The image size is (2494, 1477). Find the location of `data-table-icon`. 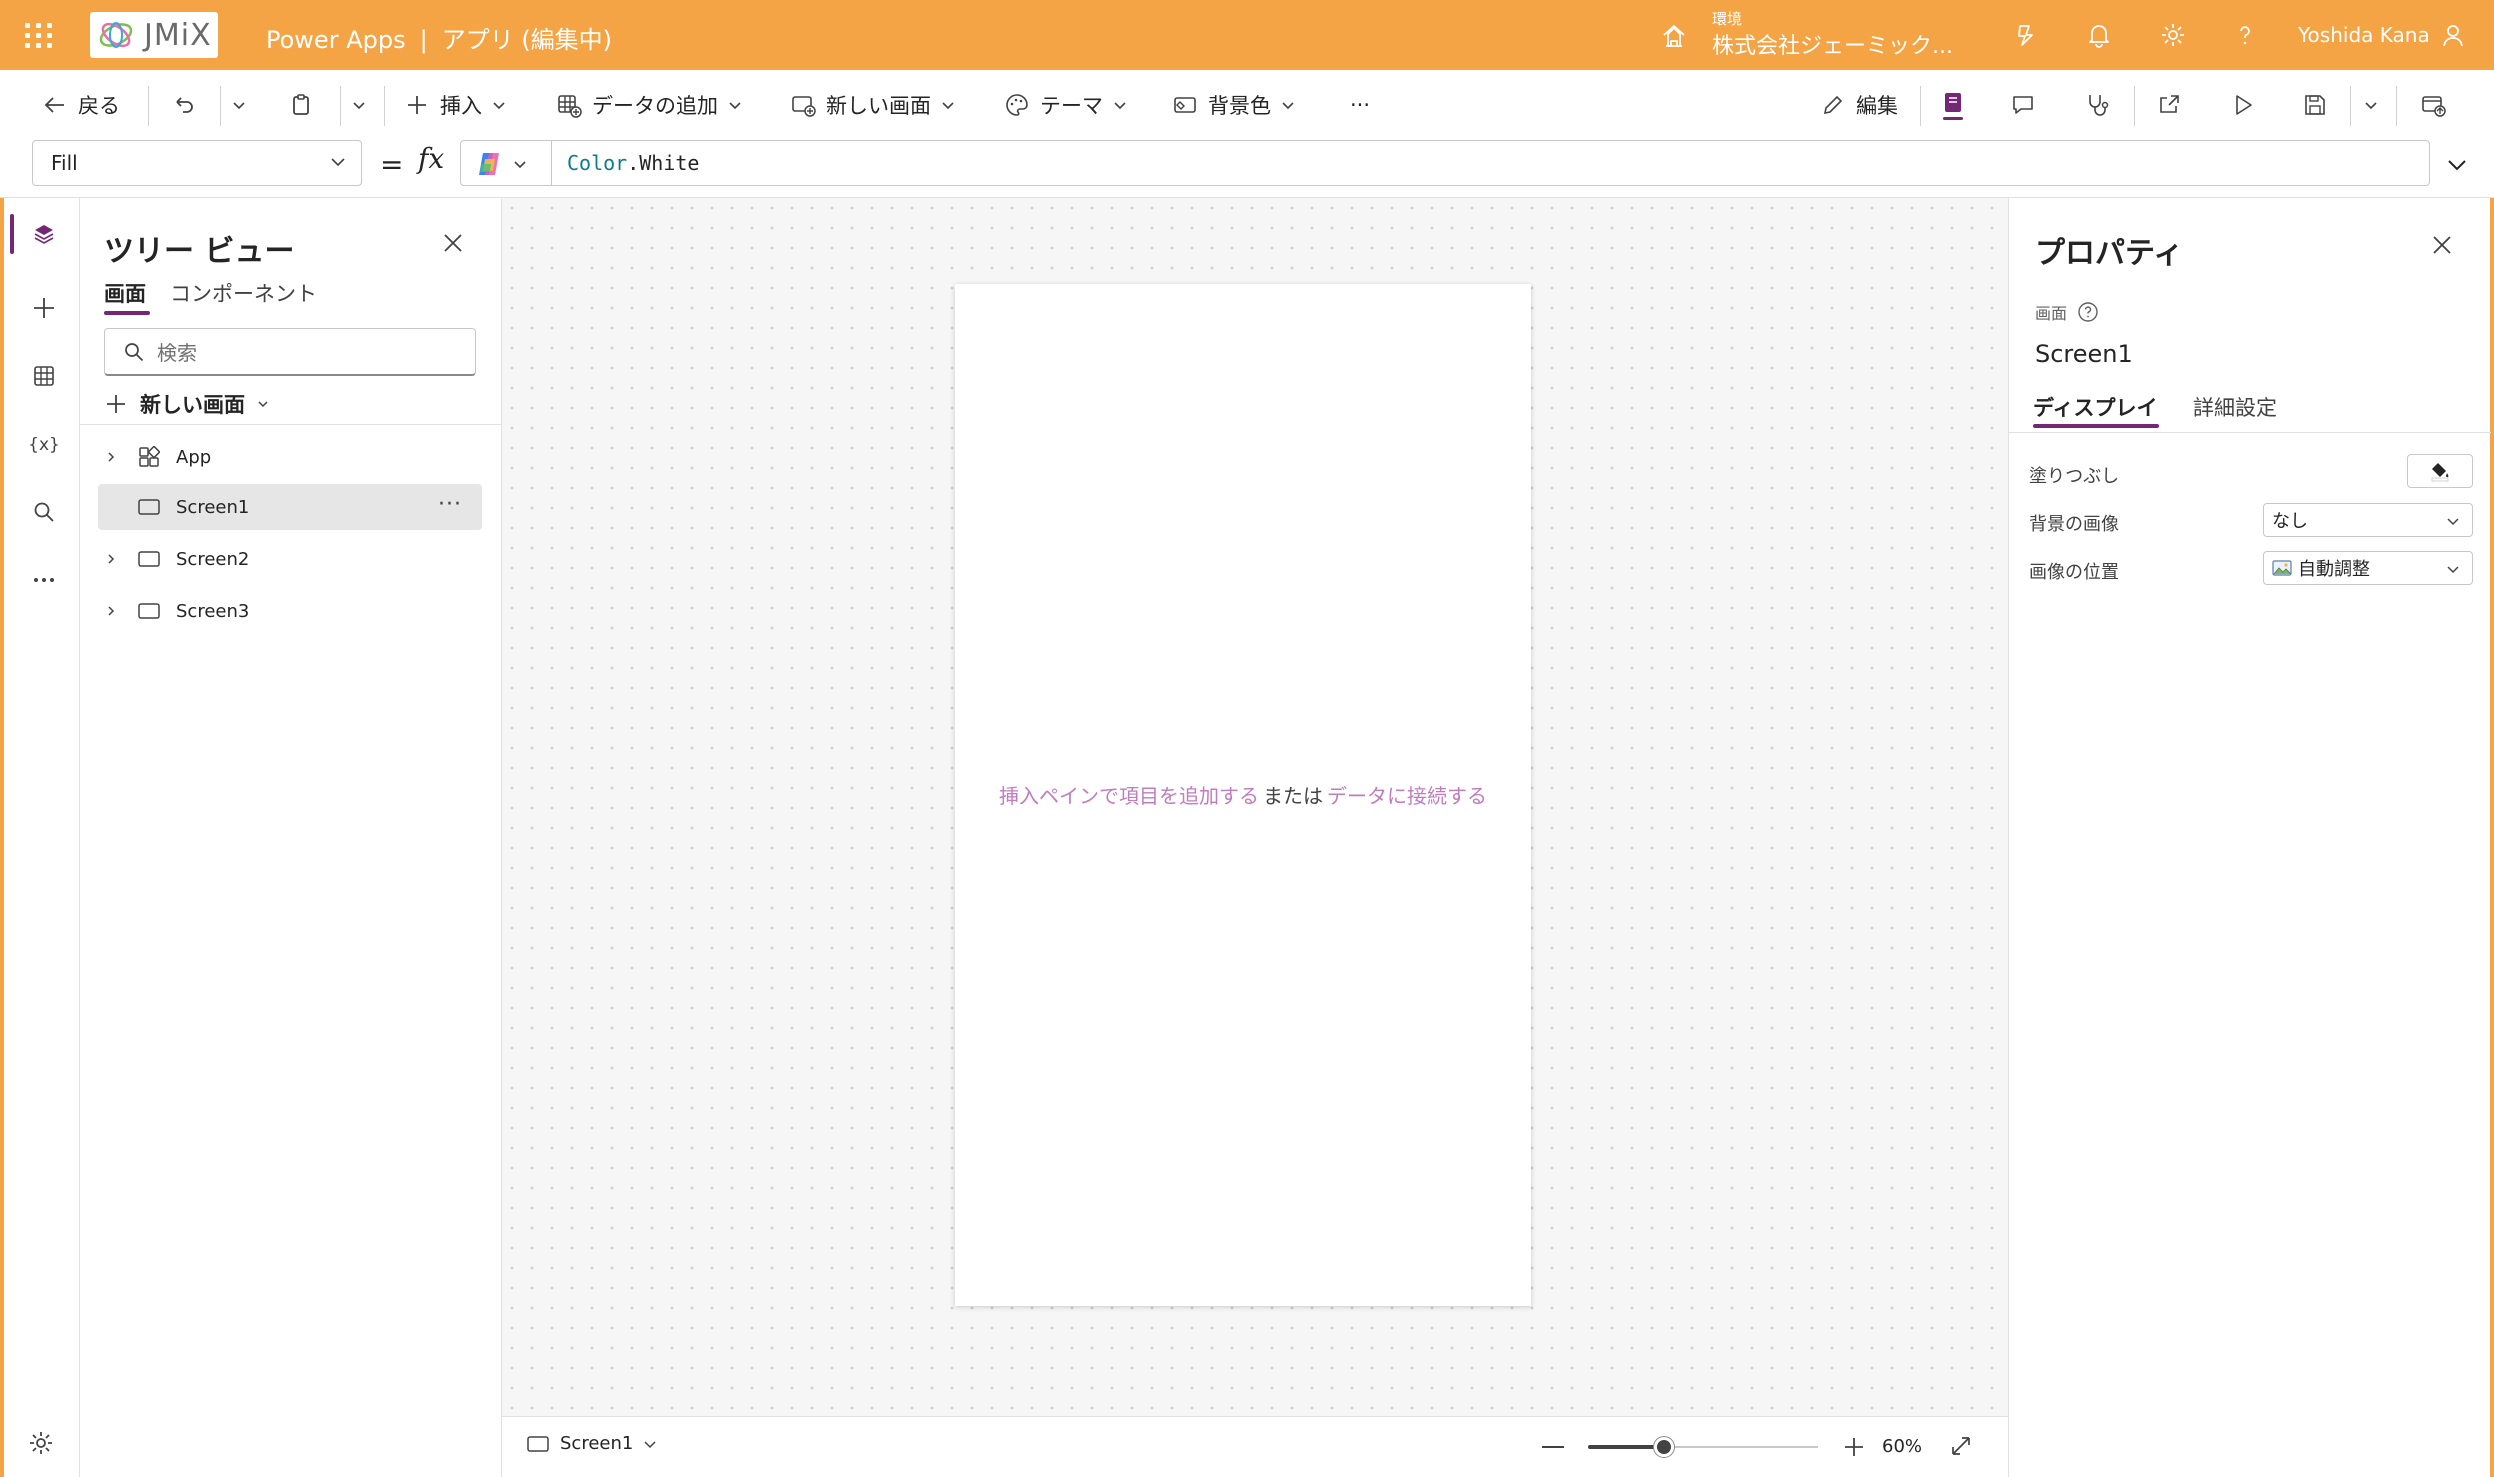

data-table-icon is located at coordinates (44, 376).